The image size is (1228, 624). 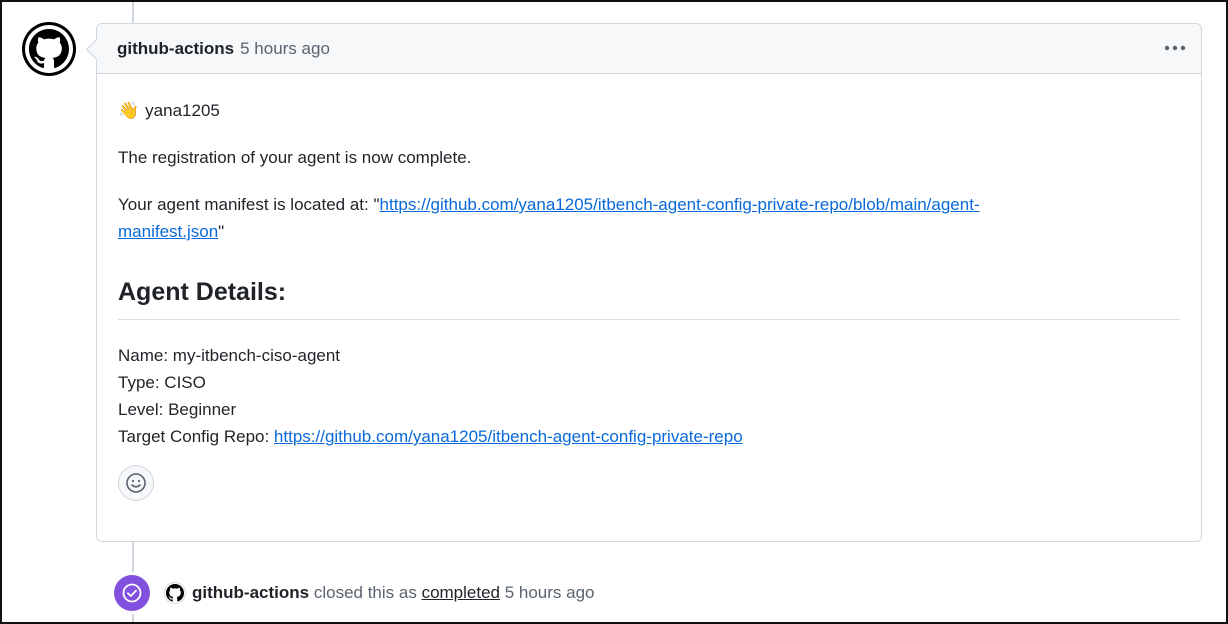 I want to click on greeting-user: yana1205, so click(x=182, y=110).